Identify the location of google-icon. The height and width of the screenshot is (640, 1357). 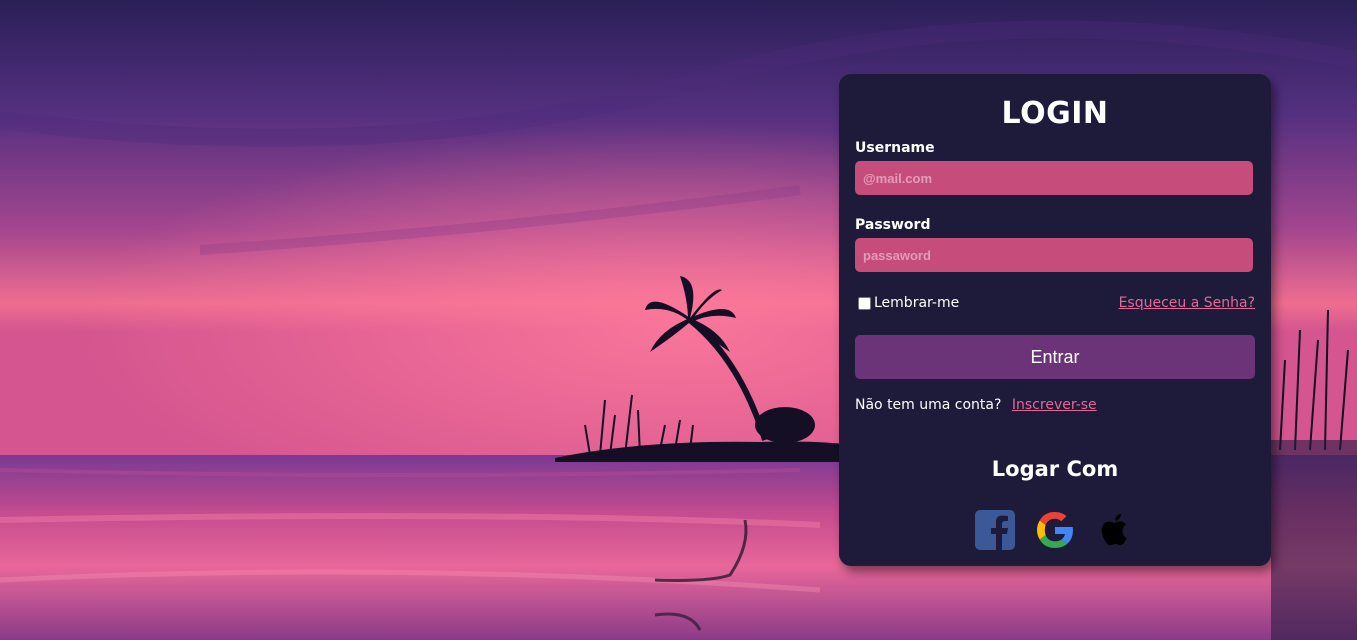
(1055, 530).